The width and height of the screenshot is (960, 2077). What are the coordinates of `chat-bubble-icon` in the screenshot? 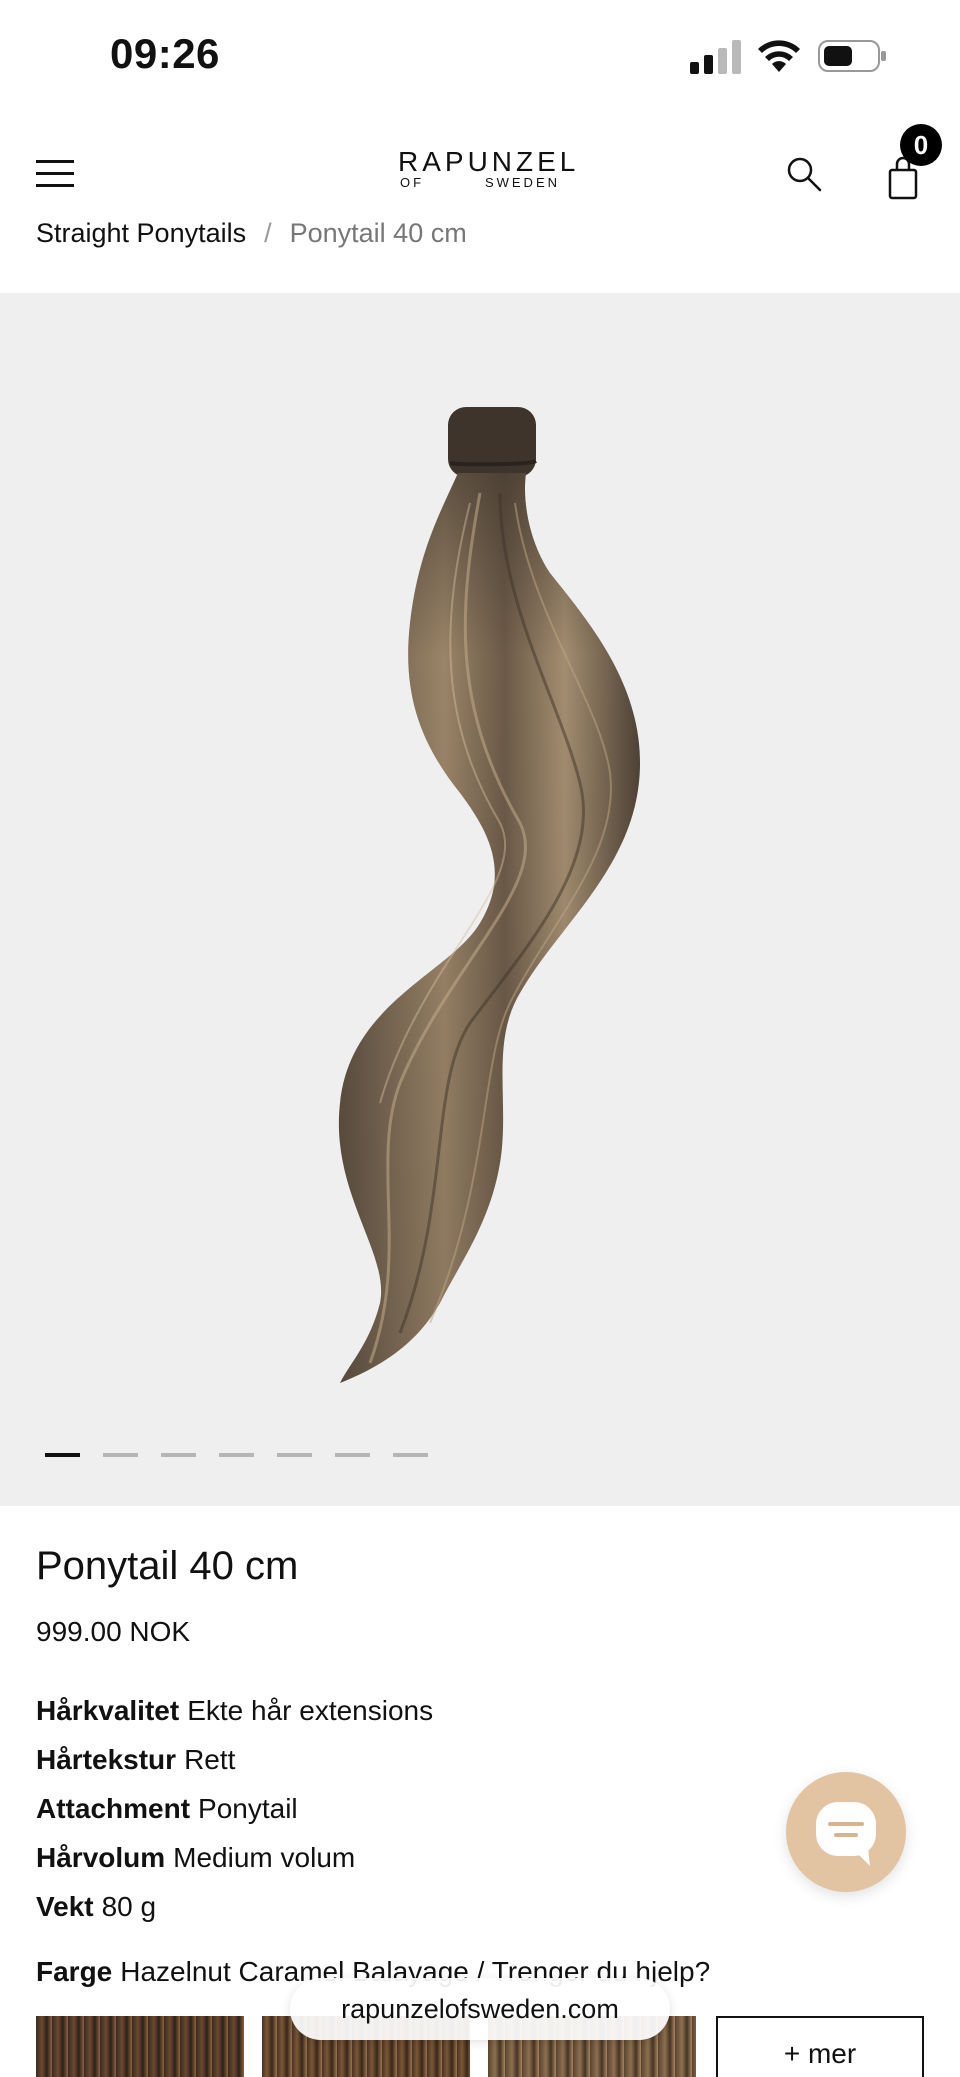 It's located at (846, 1834).